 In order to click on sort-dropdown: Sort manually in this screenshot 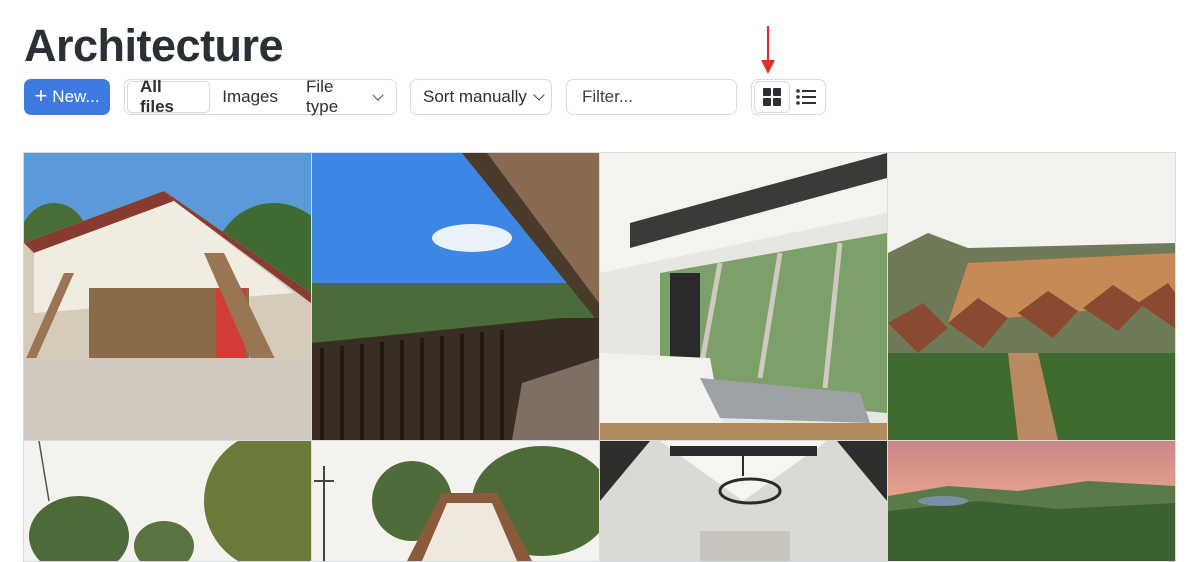, I will do `click(481, 97)`.